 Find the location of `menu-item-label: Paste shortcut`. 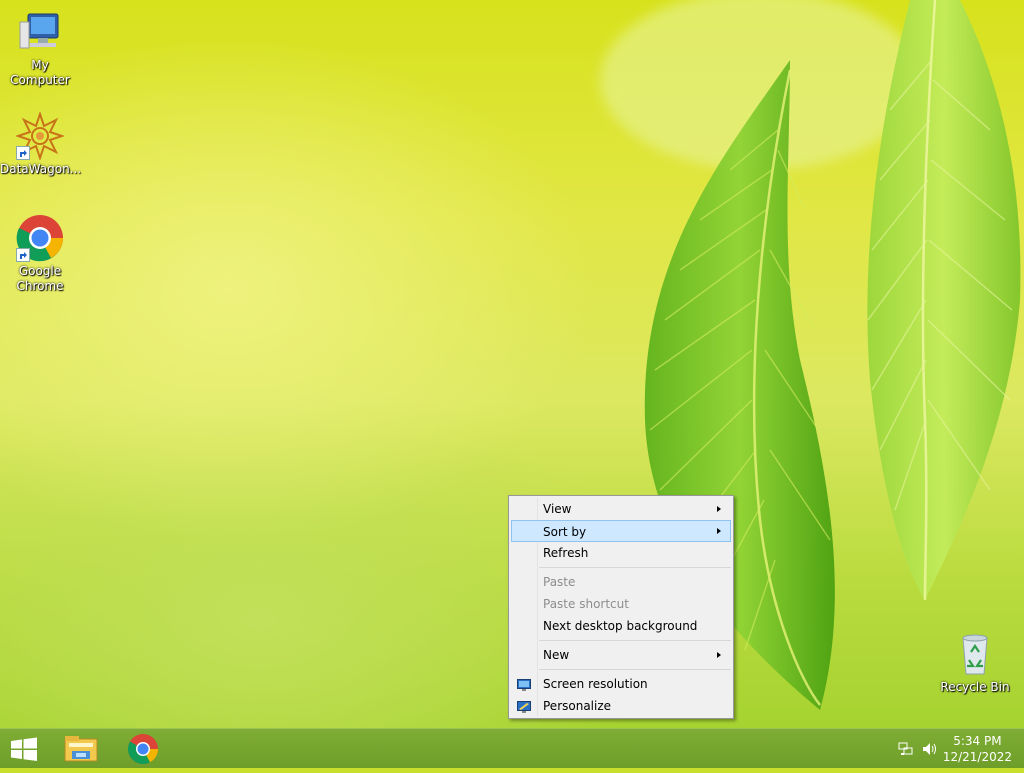

menu-item-label: Paste shortcut is located at coordinates (586, 604).